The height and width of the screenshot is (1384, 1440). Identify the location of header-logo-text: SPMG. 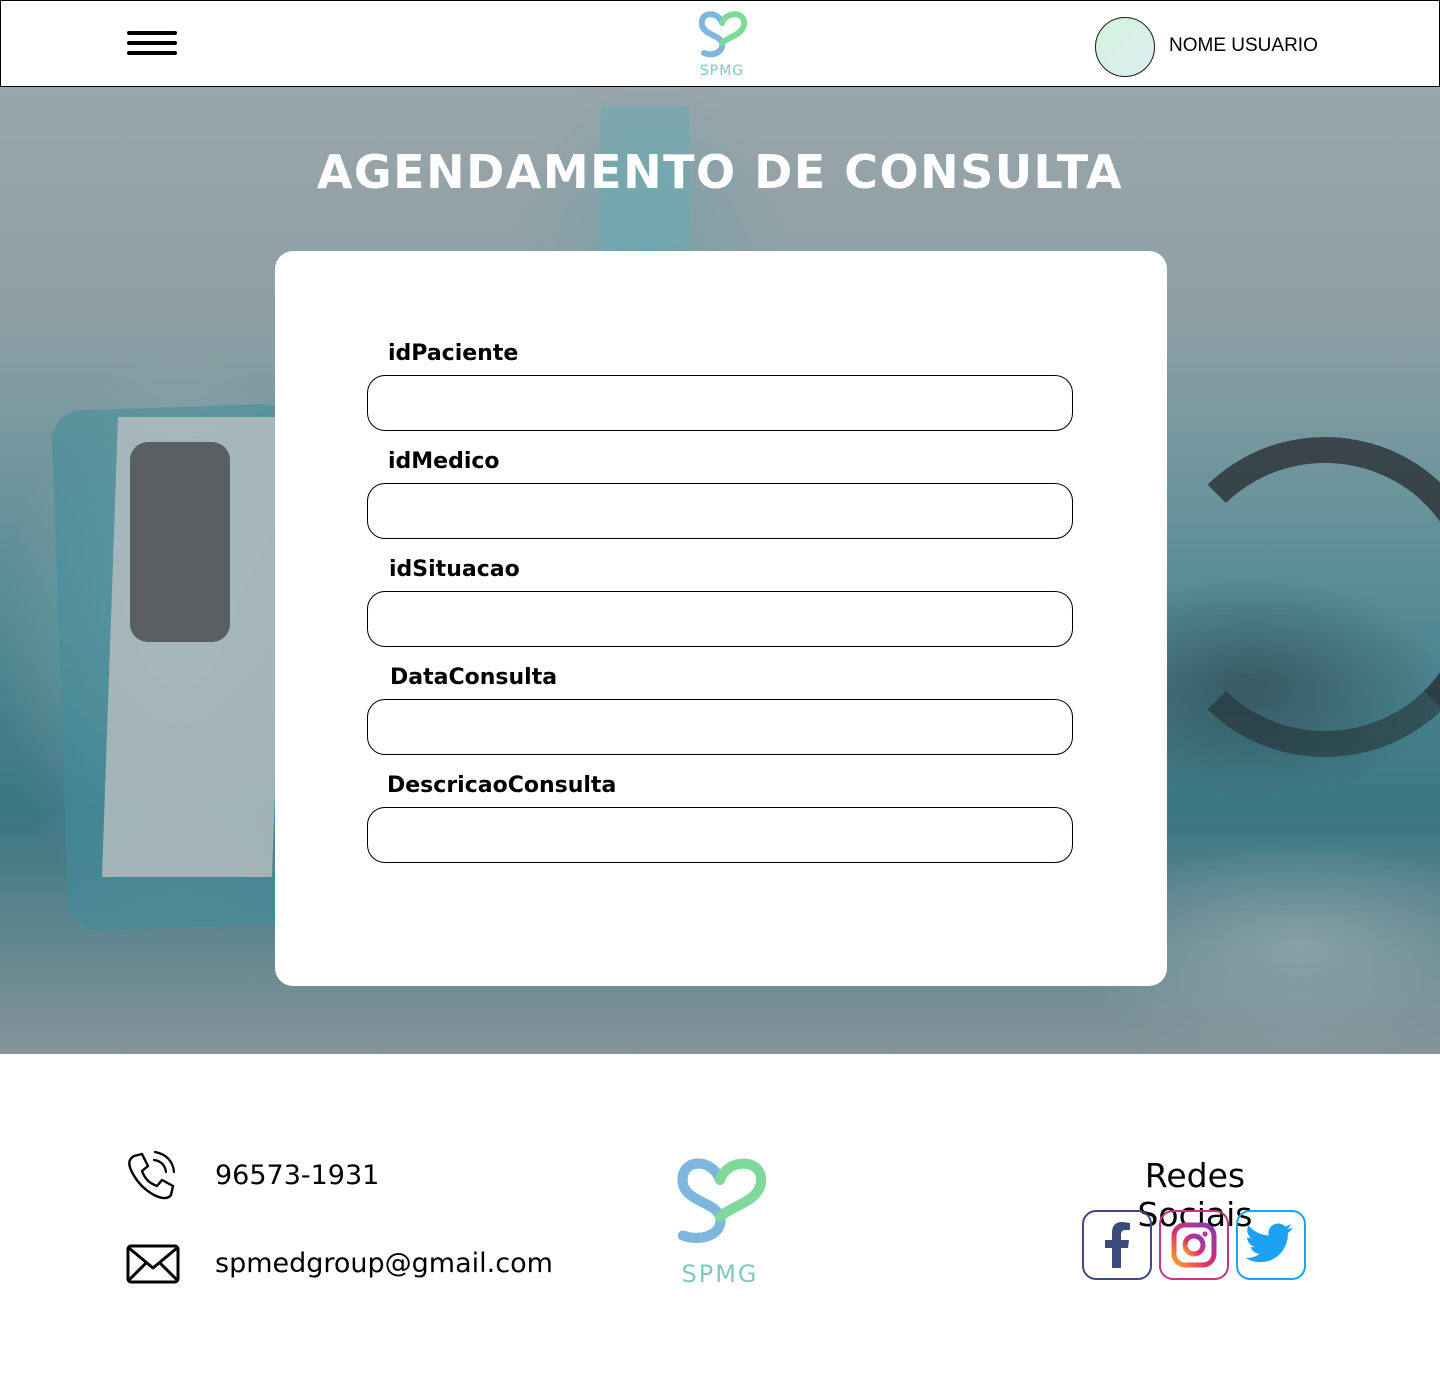
(722, 71).